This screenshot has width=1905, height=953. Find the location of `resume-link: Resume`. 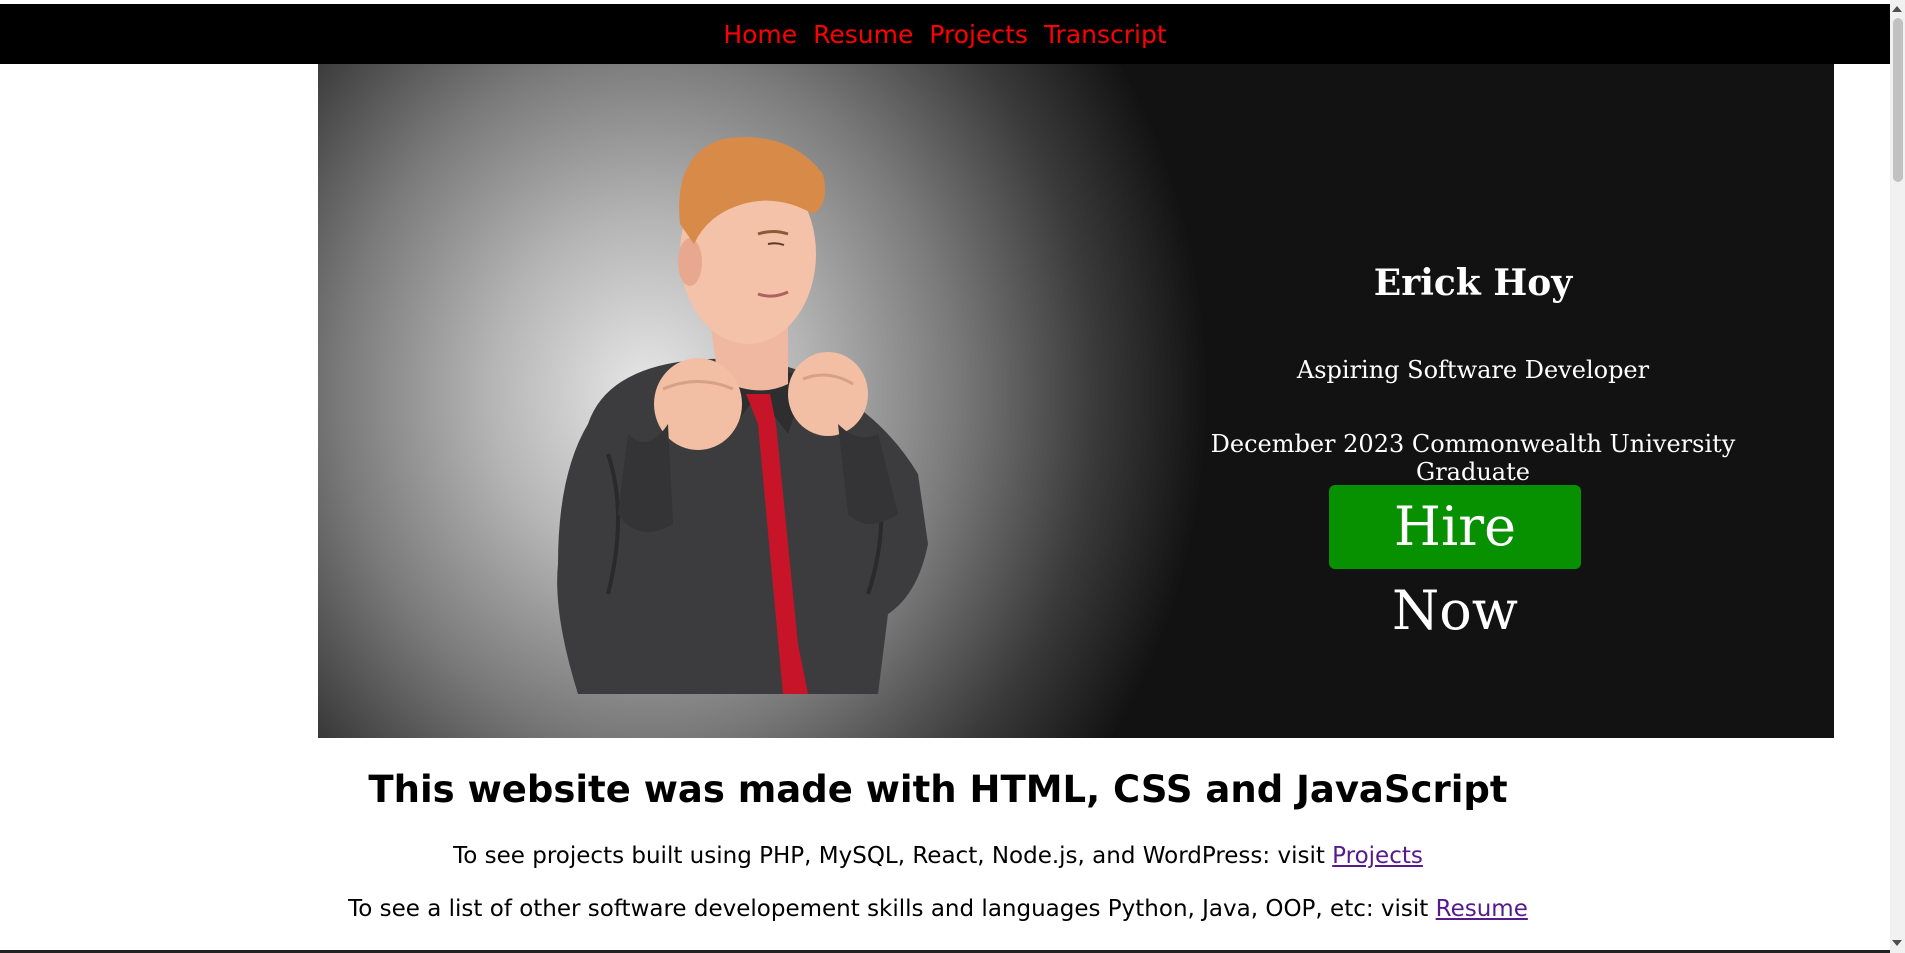

resume-link: Resume is located at coordinates (1482, 909).